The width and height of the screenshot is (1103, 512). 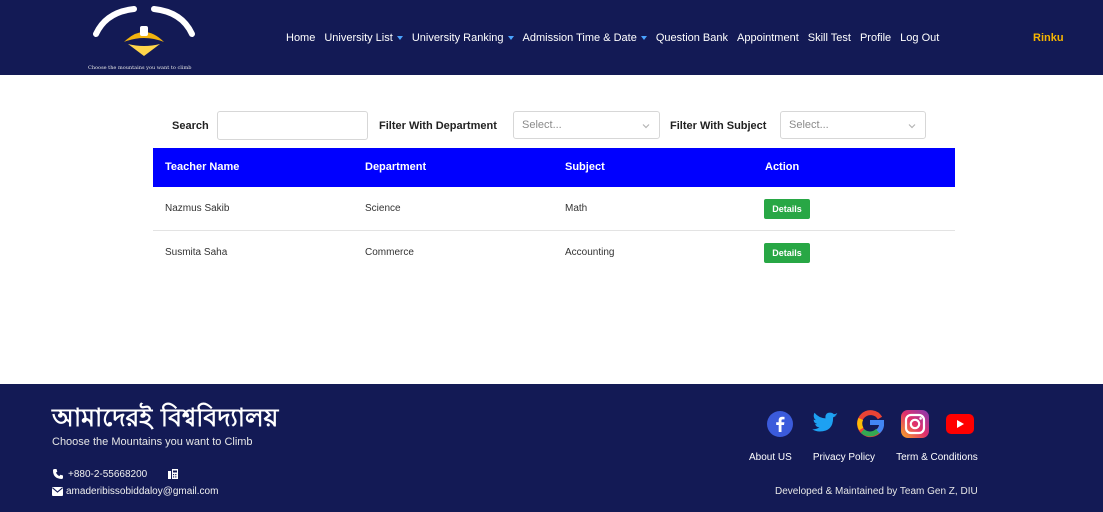 I want to click on instagram-link, so click(x=915, y=424).